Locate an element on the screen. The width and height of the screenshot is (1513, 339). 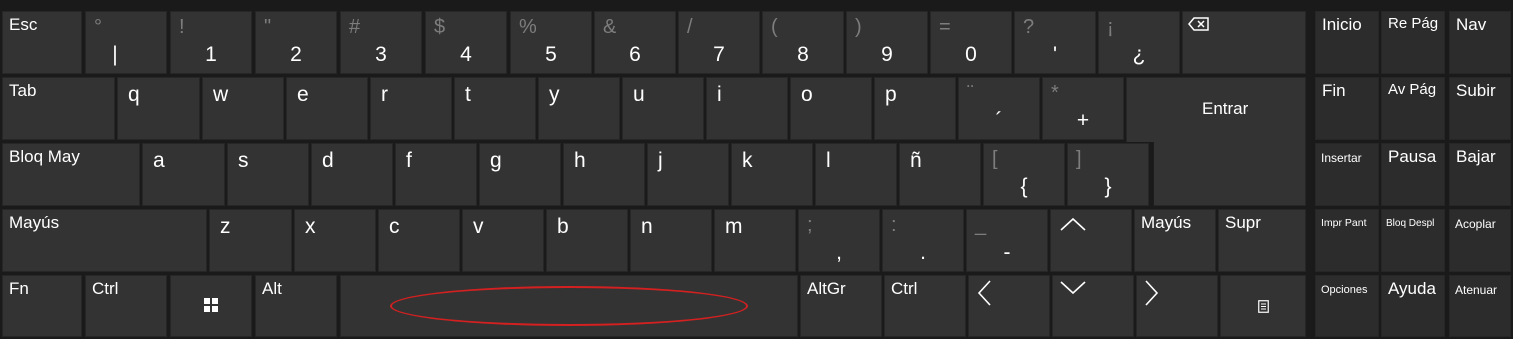
key-letter: v is located at coordinates (478, 226).